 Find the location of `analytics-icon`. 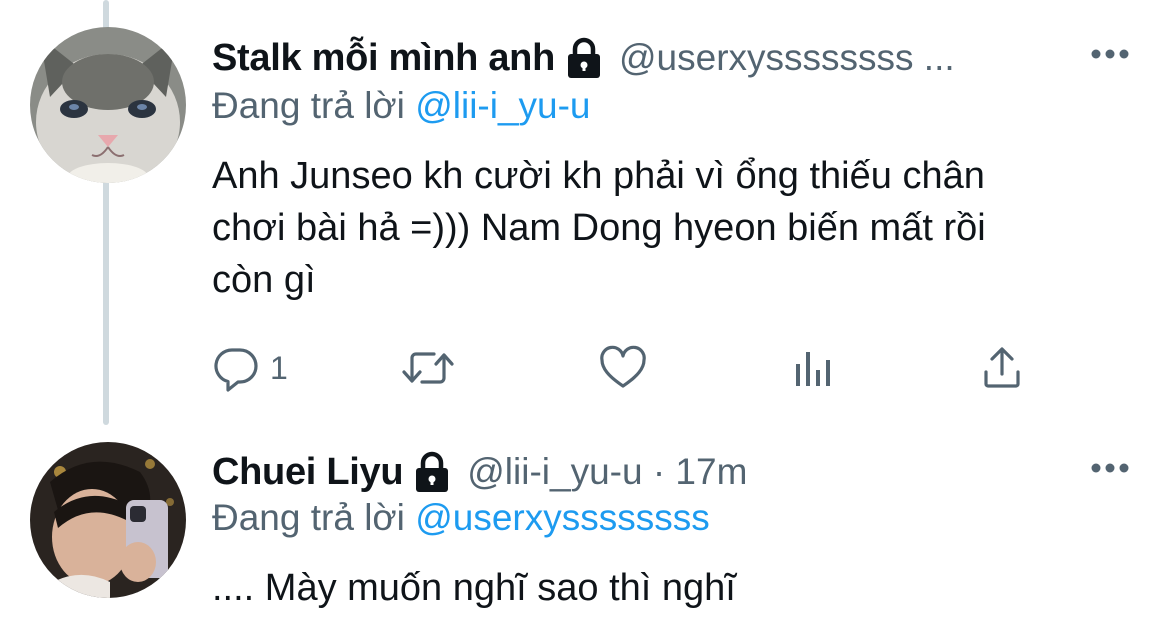

analytics-icon is located at coordinates (812, 368).